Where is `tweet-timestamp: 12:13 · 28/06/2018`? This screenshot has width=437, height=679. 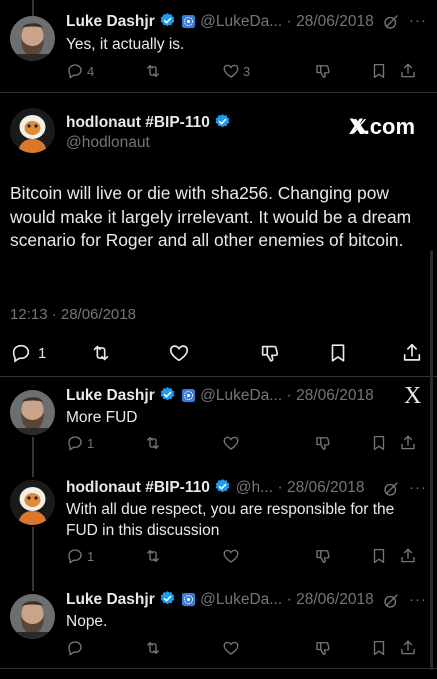
tweet-timestamp: 12:13 · 28/06/2018 is located at coordinates (73, 314).